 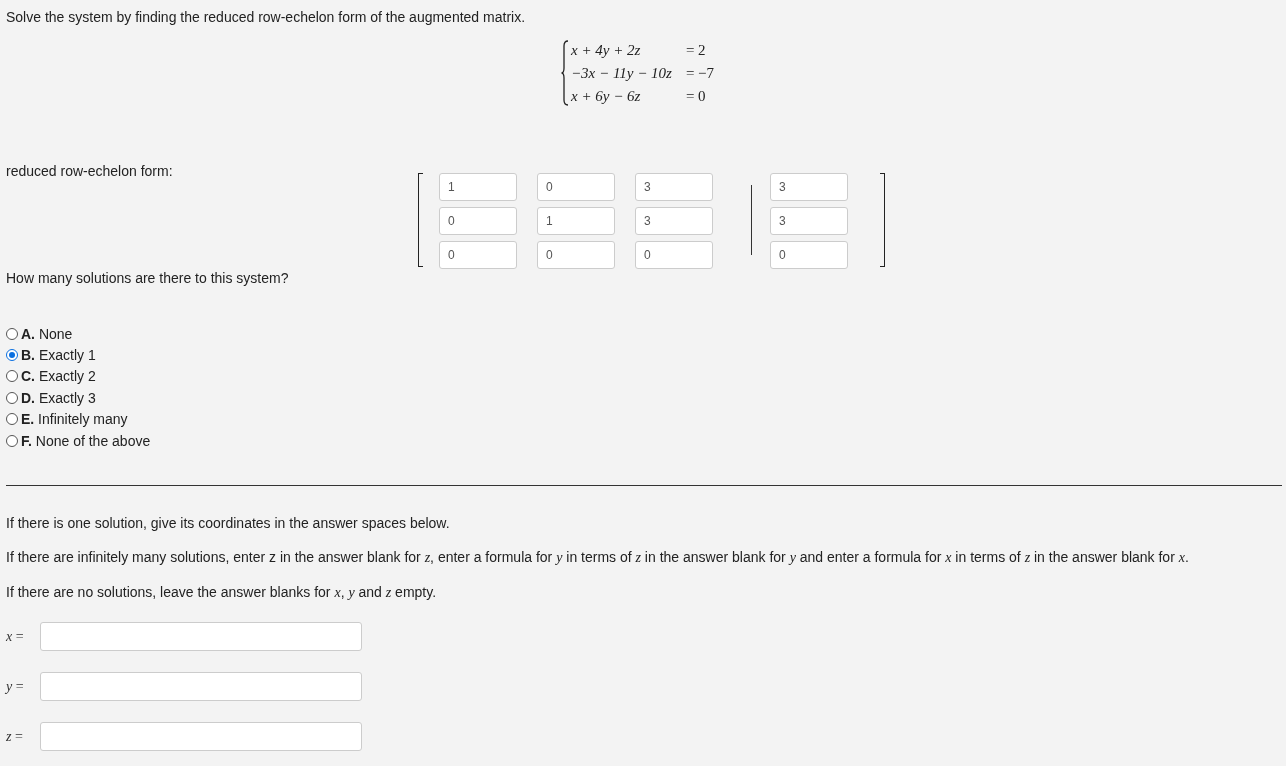 What do you see at coordinates (90, 171) in the screenshot?
I see `rref-label: reduced row-echelon form:` at bounding box center [90, 171].